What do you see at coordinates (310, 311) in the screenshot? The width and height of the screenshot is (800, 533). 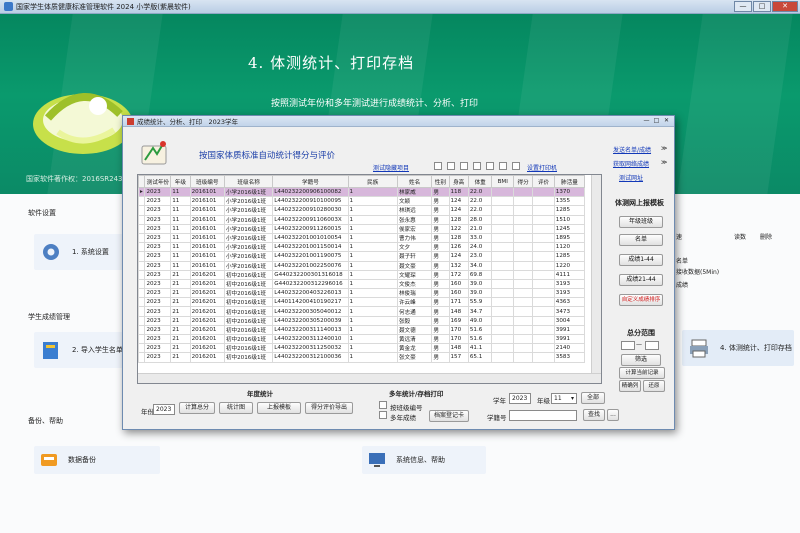 I see `table-cell: L440232200305040012` at bounding box center [310, 311].